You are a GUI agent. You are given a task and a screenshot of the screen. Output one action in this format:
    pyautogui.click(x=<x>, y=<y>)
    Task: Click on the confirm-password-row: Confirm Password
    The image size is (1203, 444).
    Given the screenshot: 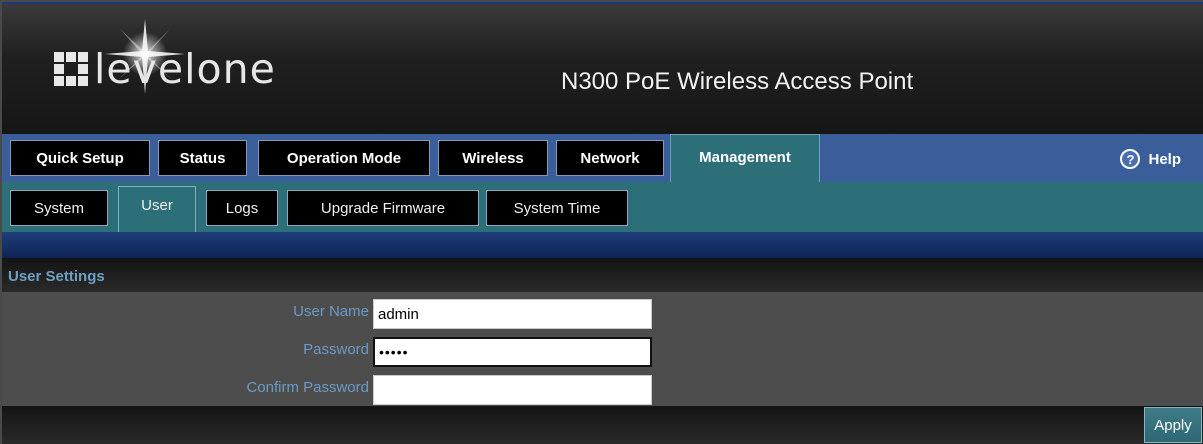 What is the action you would take?
    pyautogui.click(x=602, y=388)
    